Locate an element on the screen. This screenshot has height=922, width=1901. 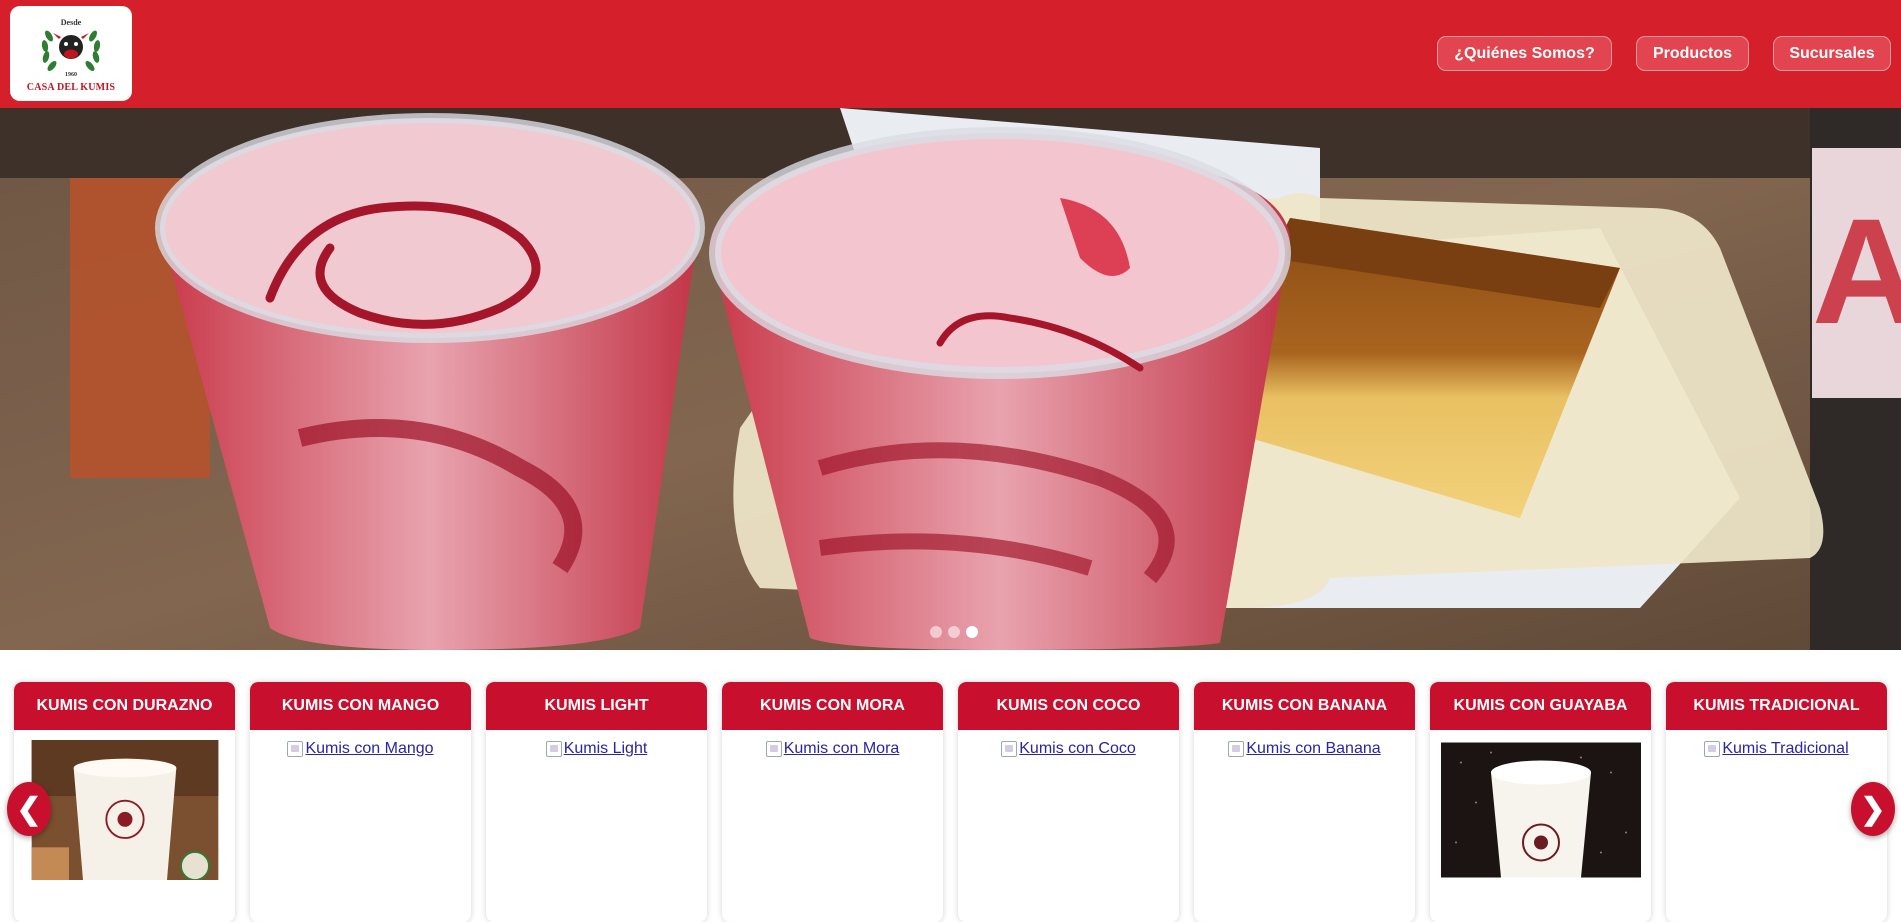
image-alt-text: Kumis con Mango is located at coordinates (369, 748).